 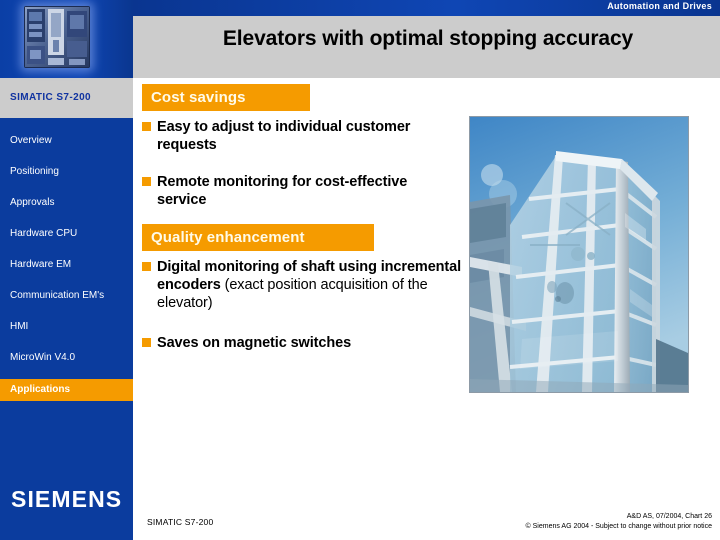 What do you see at coordinates (66, 358) in the screenshot?
I see `sidebar-item-microwin: MicroWin V4.0` at bounding box center [66, 358].